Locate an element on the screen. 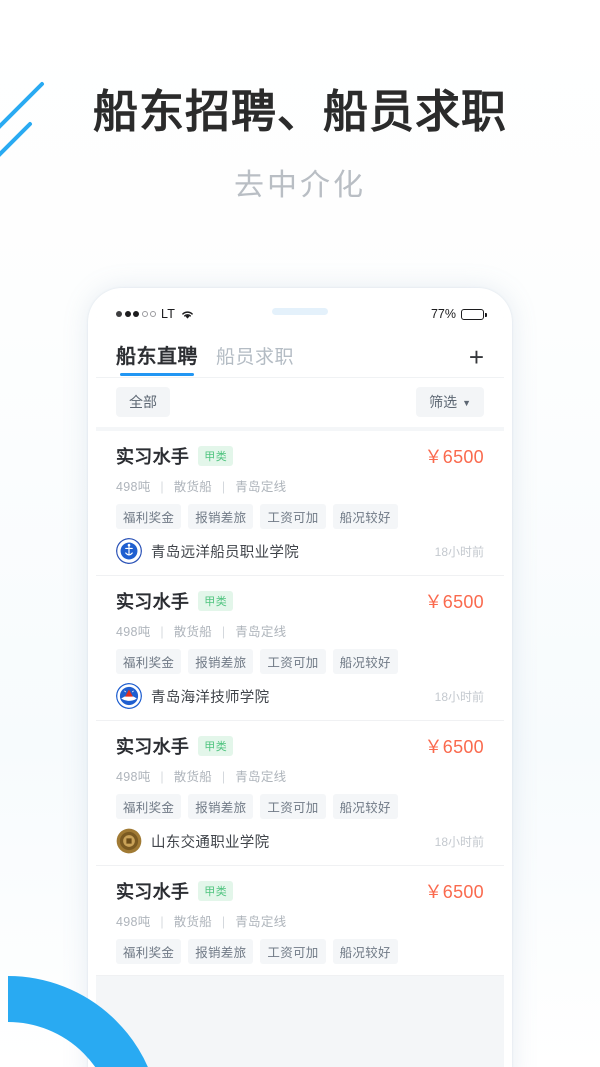 This screenshot has height=1067, width=600. category-filter-label: 全部 is located at coordinates (143, 402).